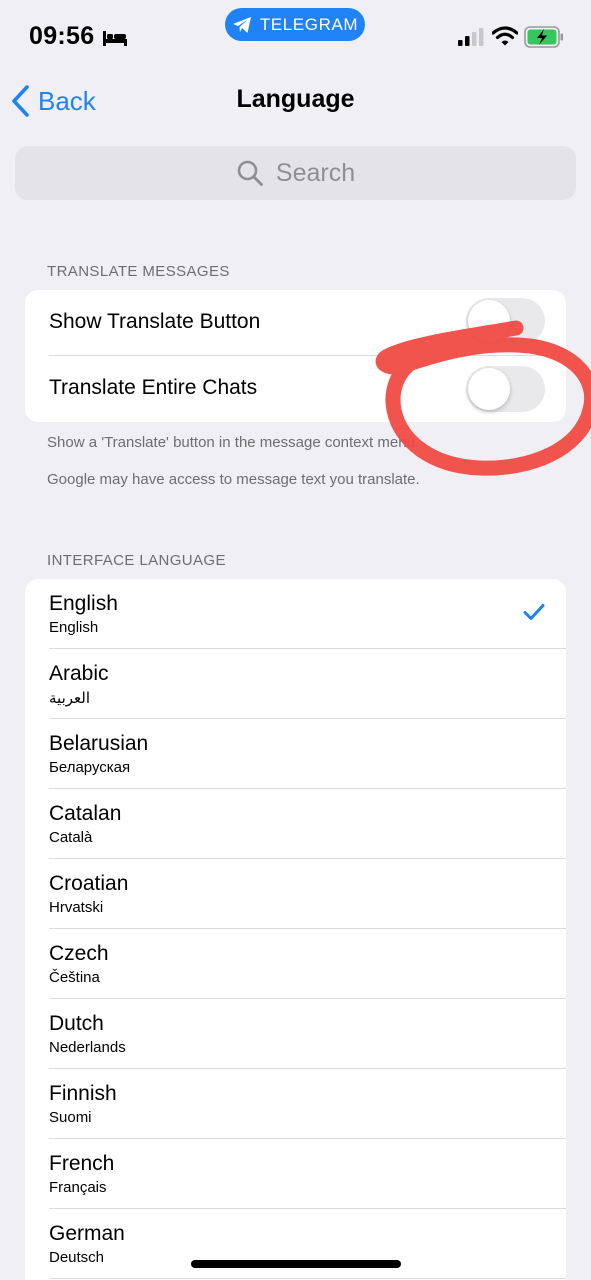 This screenshot has height=1280, width=591. What do you see at coordinates (295, 389) in the screenshot?
I see `translate-entire-chats-row: Translate Entire Chats` at bounding box center [295, 389].